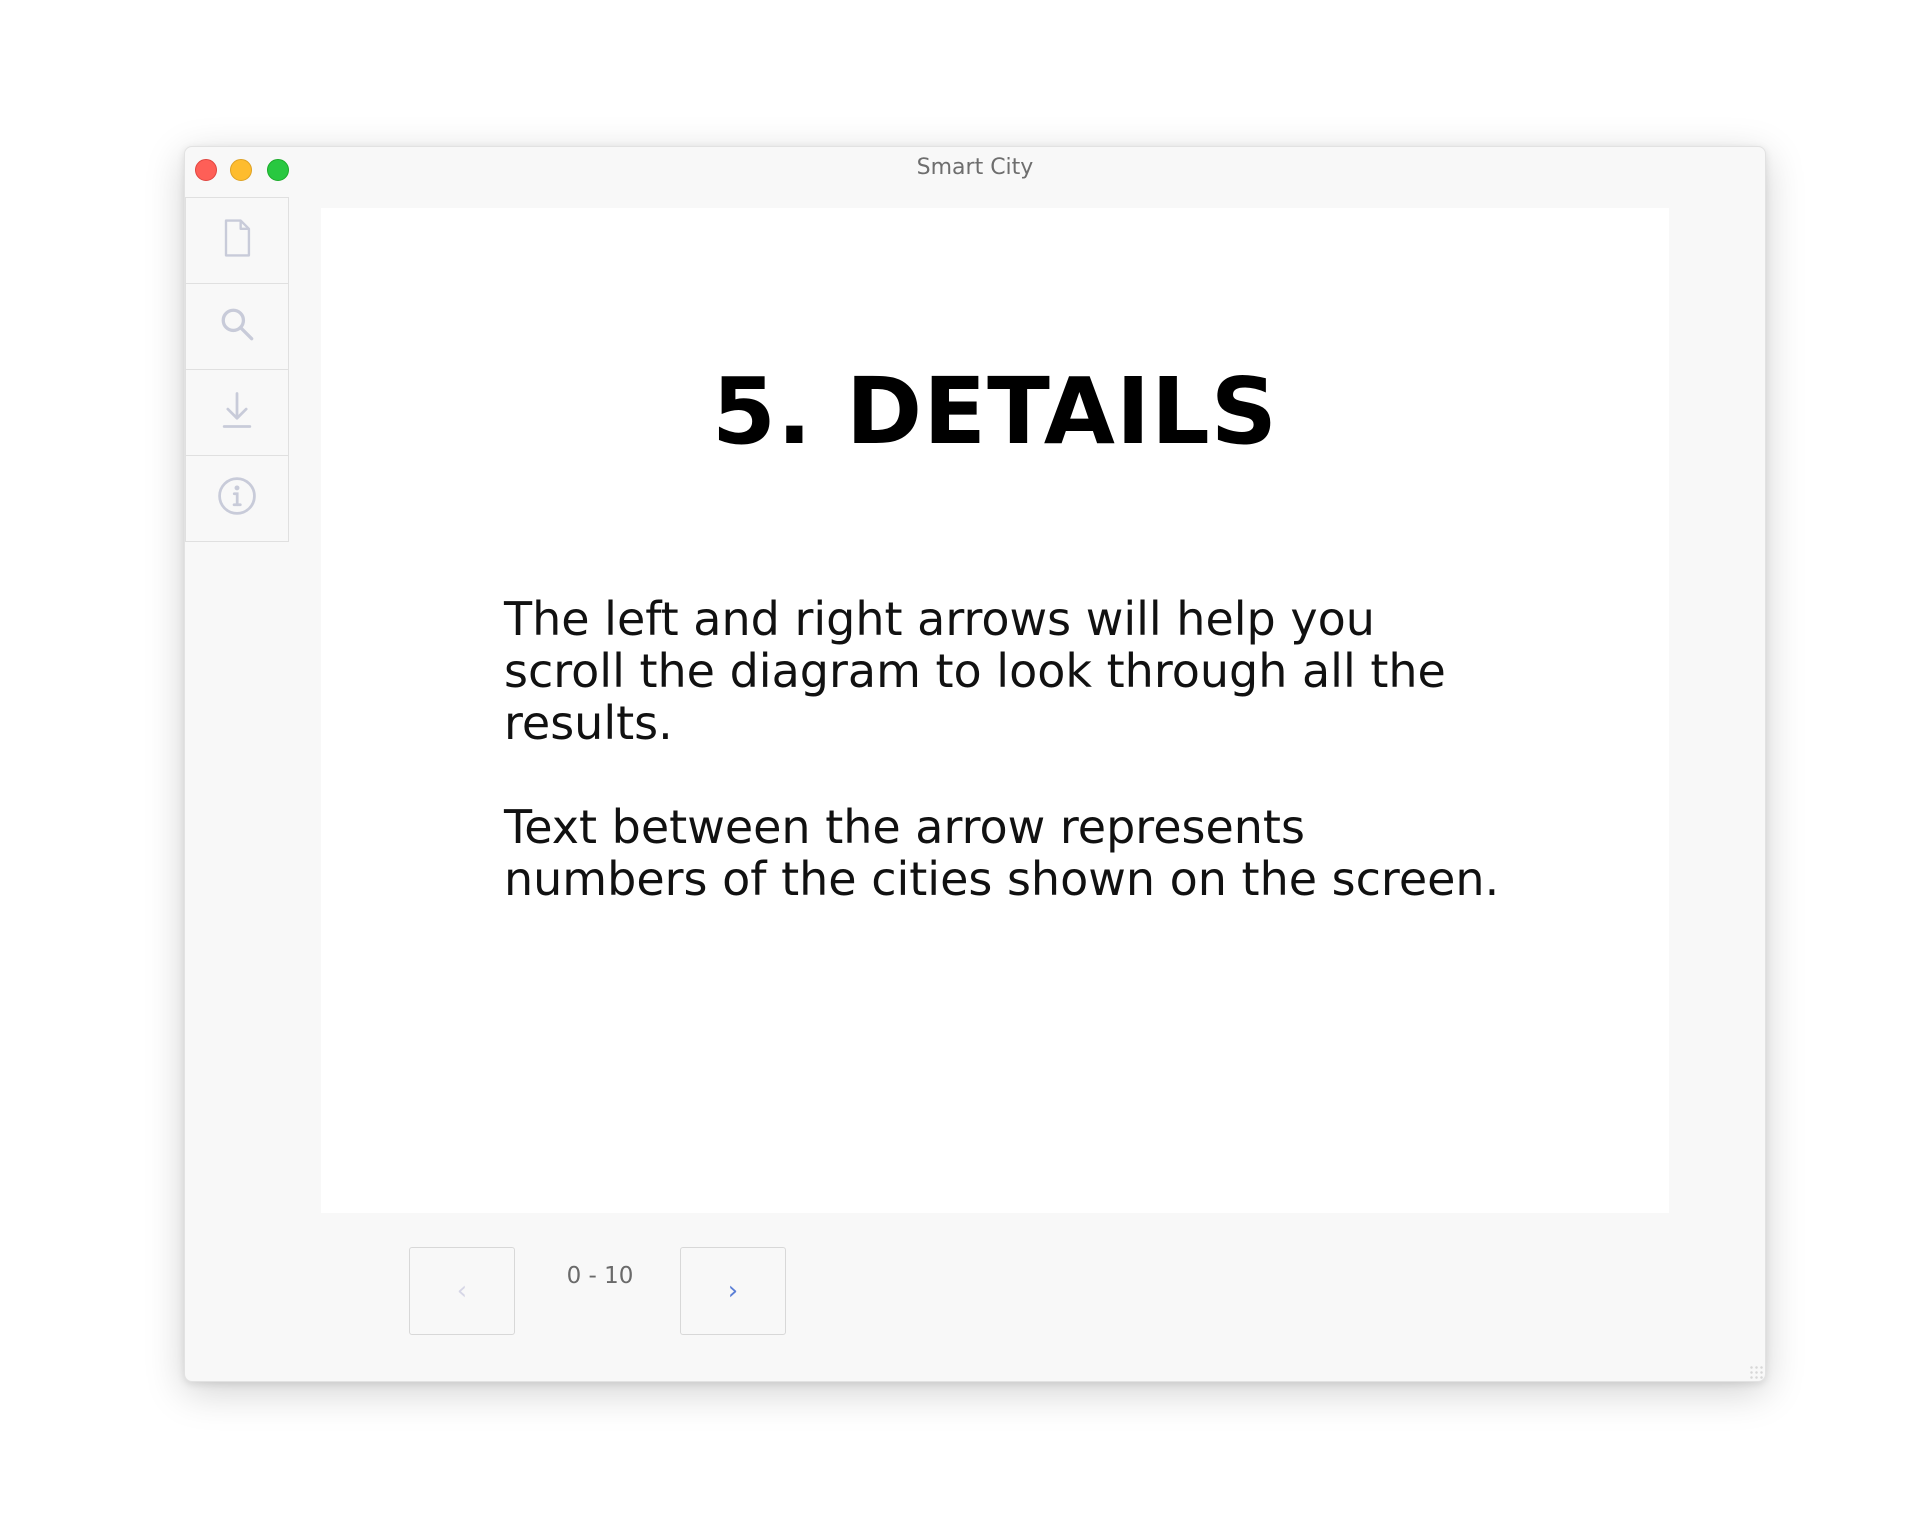 This screenshot has height=1528, width=1932. Describe the element at coordinates (995, 411) in the screenshot. I see `slide-title: 5. DETAILS` at that location.